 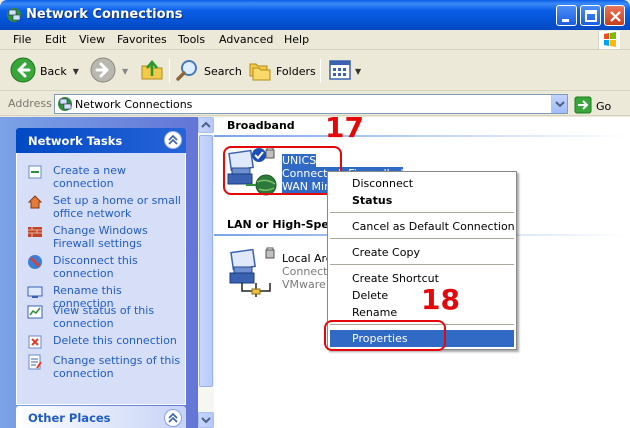 What do you see at coordinates (344, 127) in the screenshot?
I see `step-number-17: 17` at bounding box center [344, 127].